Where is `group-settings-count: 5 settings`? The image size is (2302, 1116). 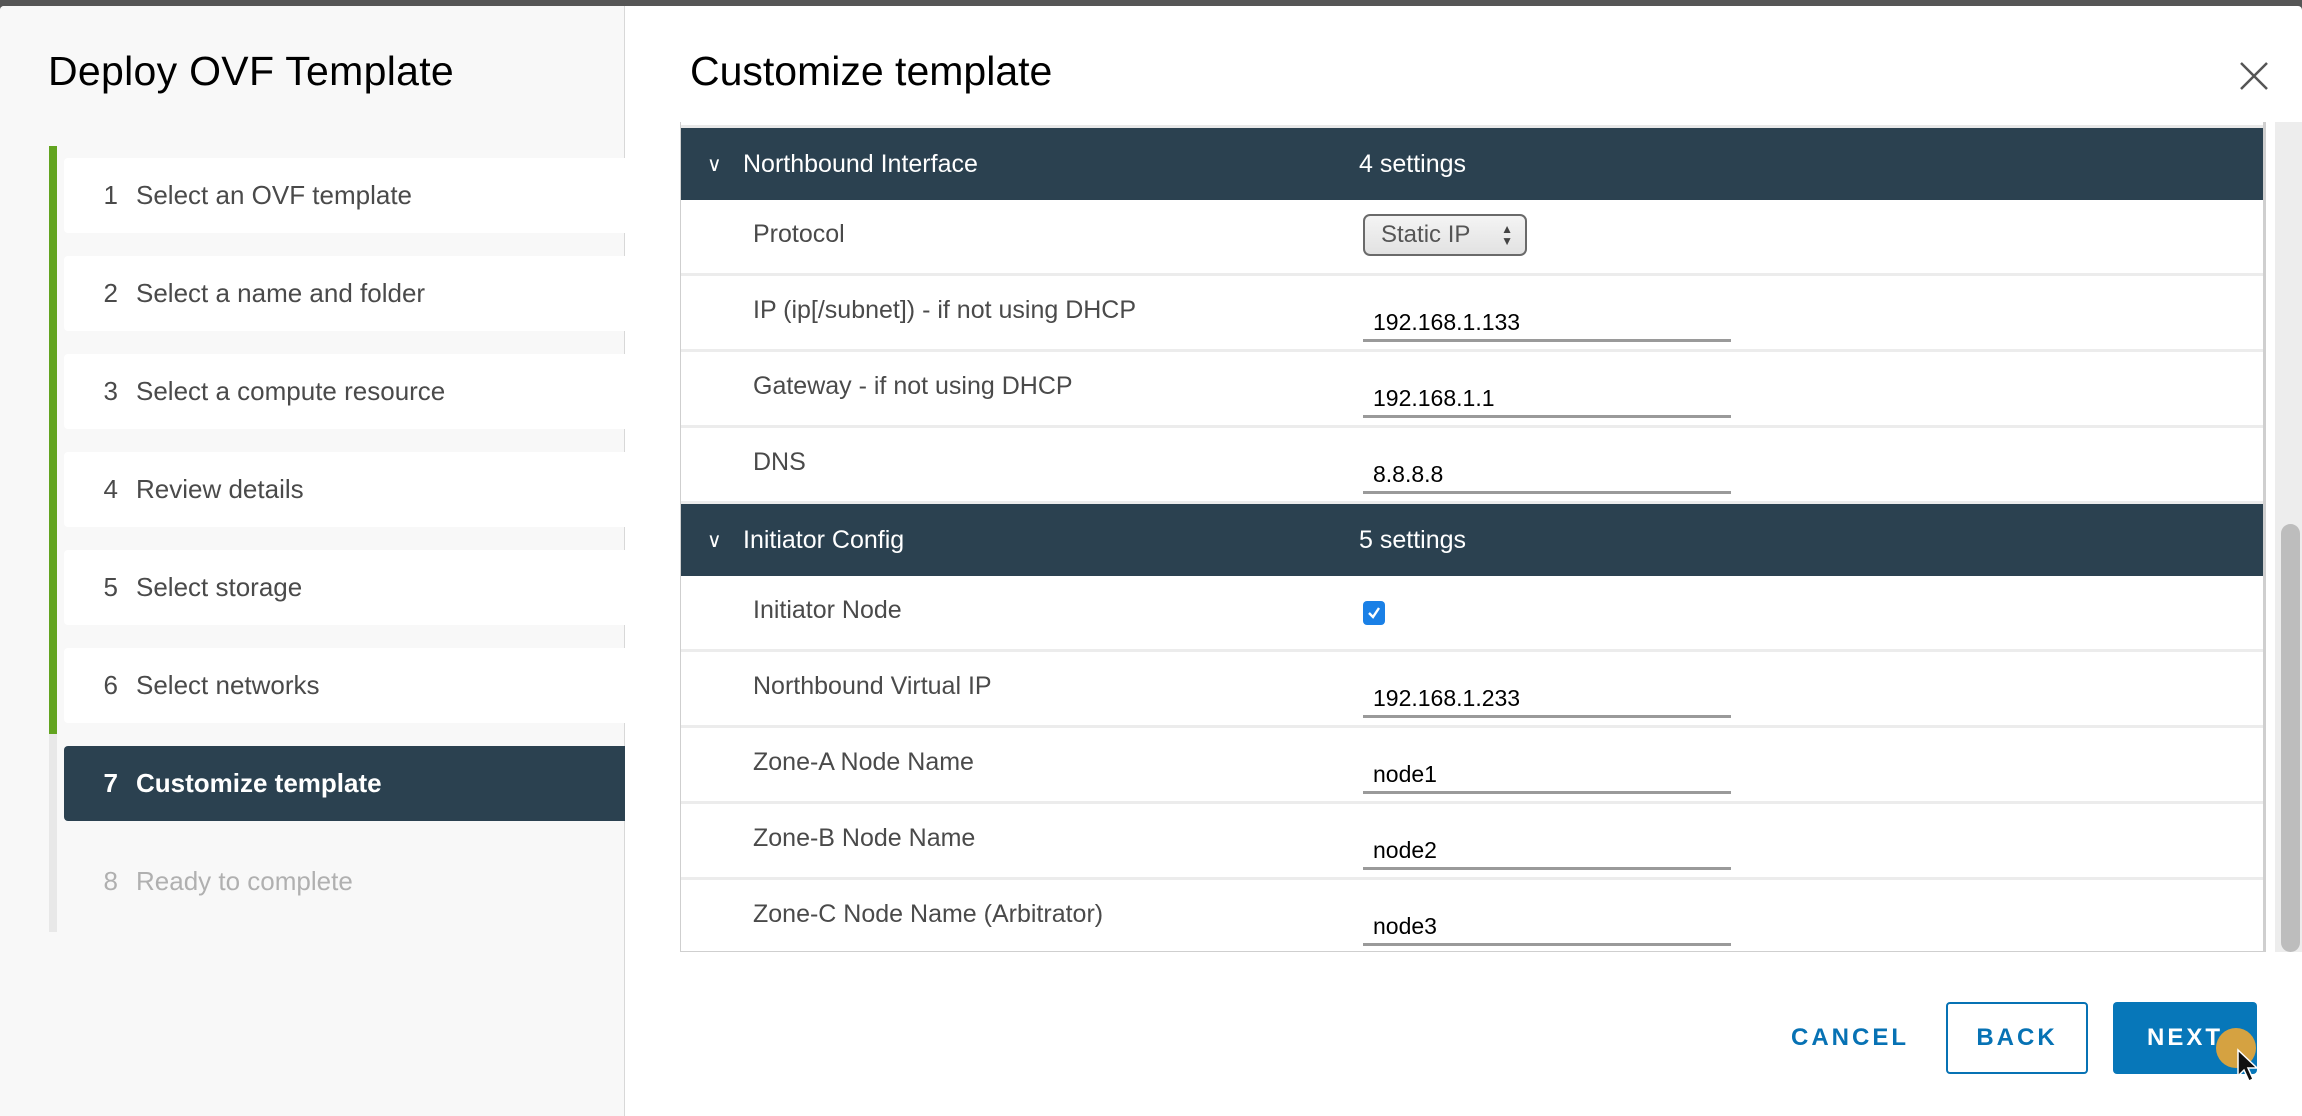 group-settings-count: 5 settings is located at coordinates (1413, 539).